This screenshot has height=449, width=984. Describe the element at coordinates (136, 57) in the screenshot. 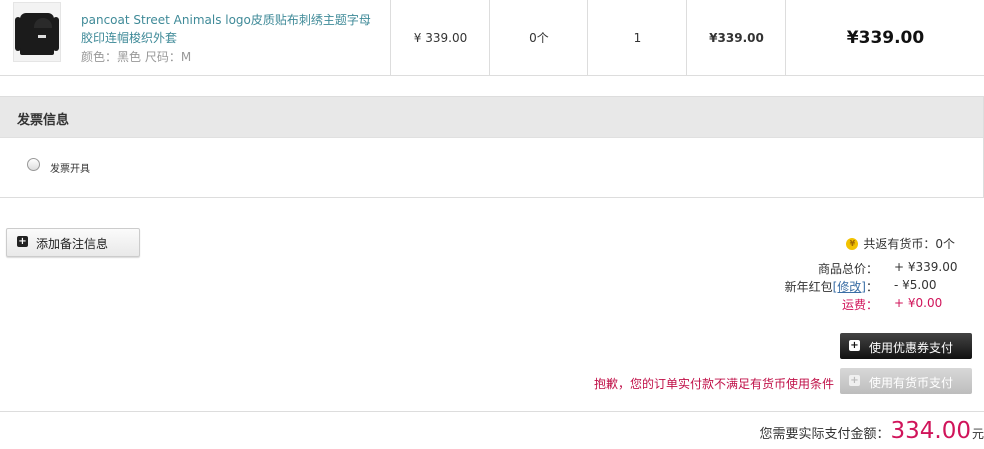

I see `product-attributes: 颜色：黑色 尺码：M` at that location.